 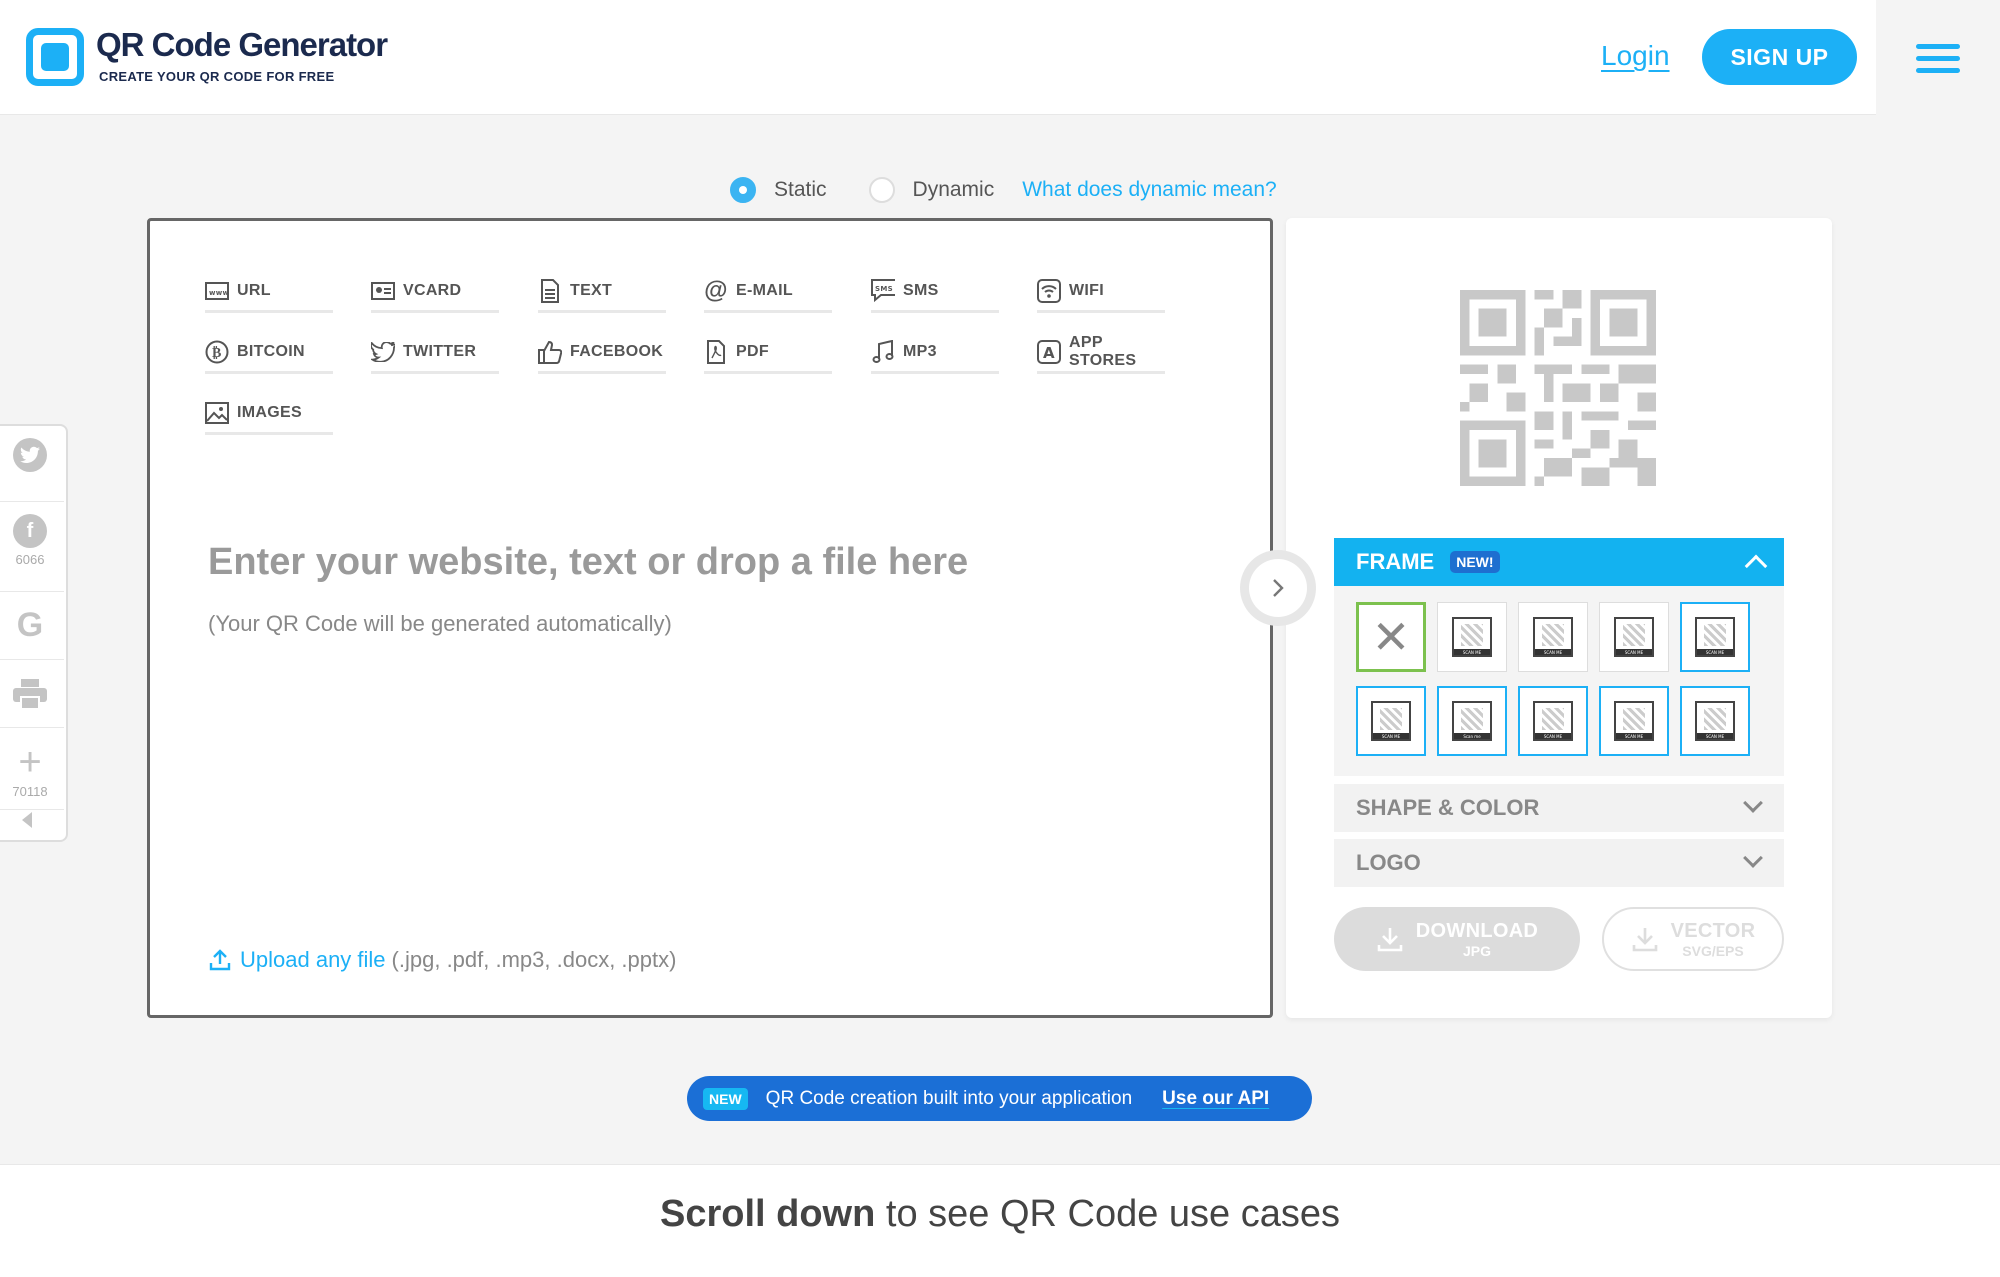 I want to click on facebook-icon: f, so click(x=30, y=531).